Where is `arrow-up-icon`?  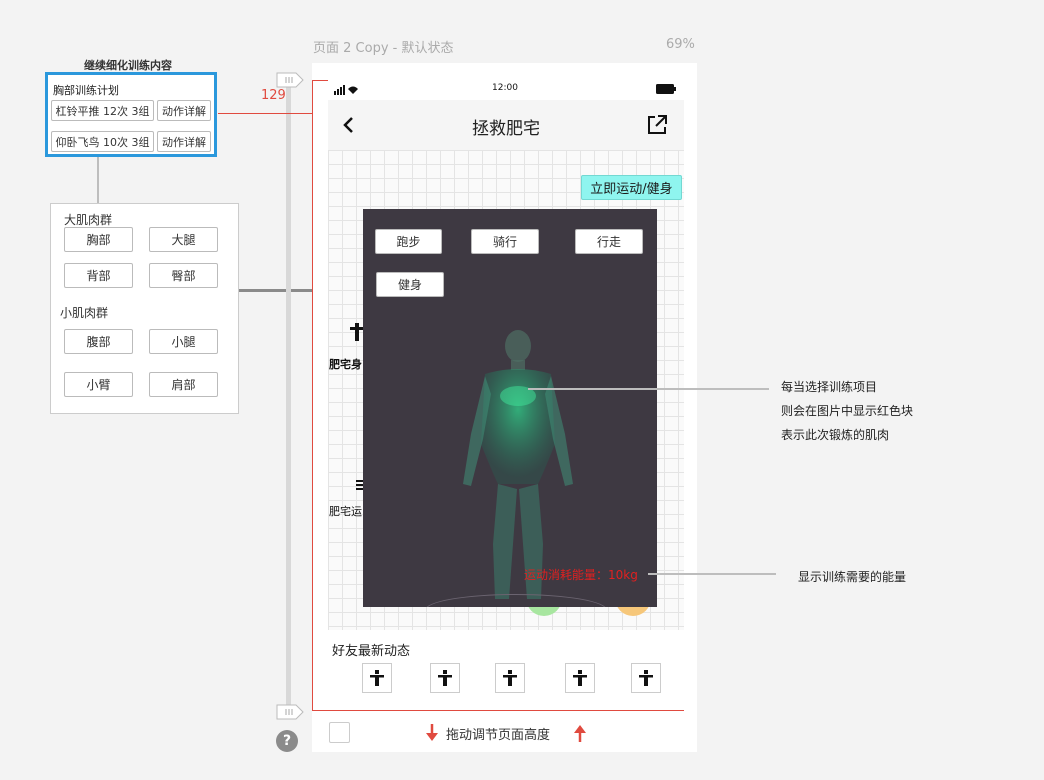 arrow-up-icon is located at coordinates (580, 735).